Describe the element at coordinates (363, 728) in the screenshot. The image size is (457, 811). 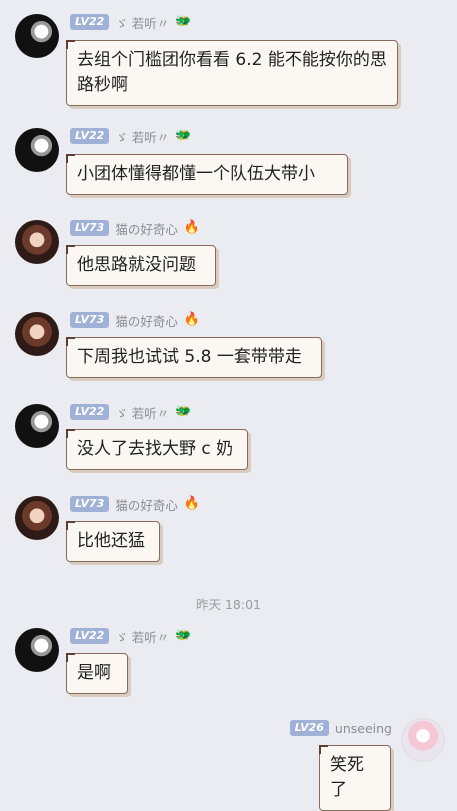
I see `sender-nickname: unseeing` at that location.